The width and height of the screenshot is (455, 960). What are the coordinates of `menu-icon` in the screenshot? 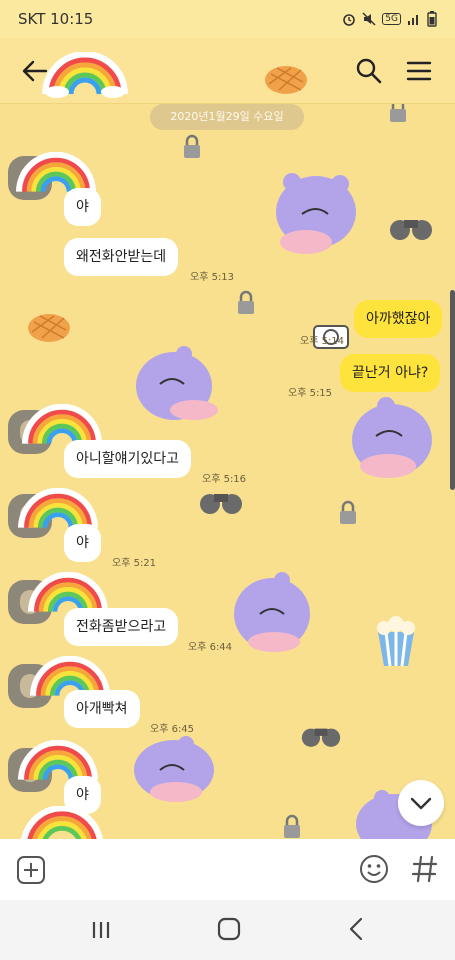 It's located at (419, 71).